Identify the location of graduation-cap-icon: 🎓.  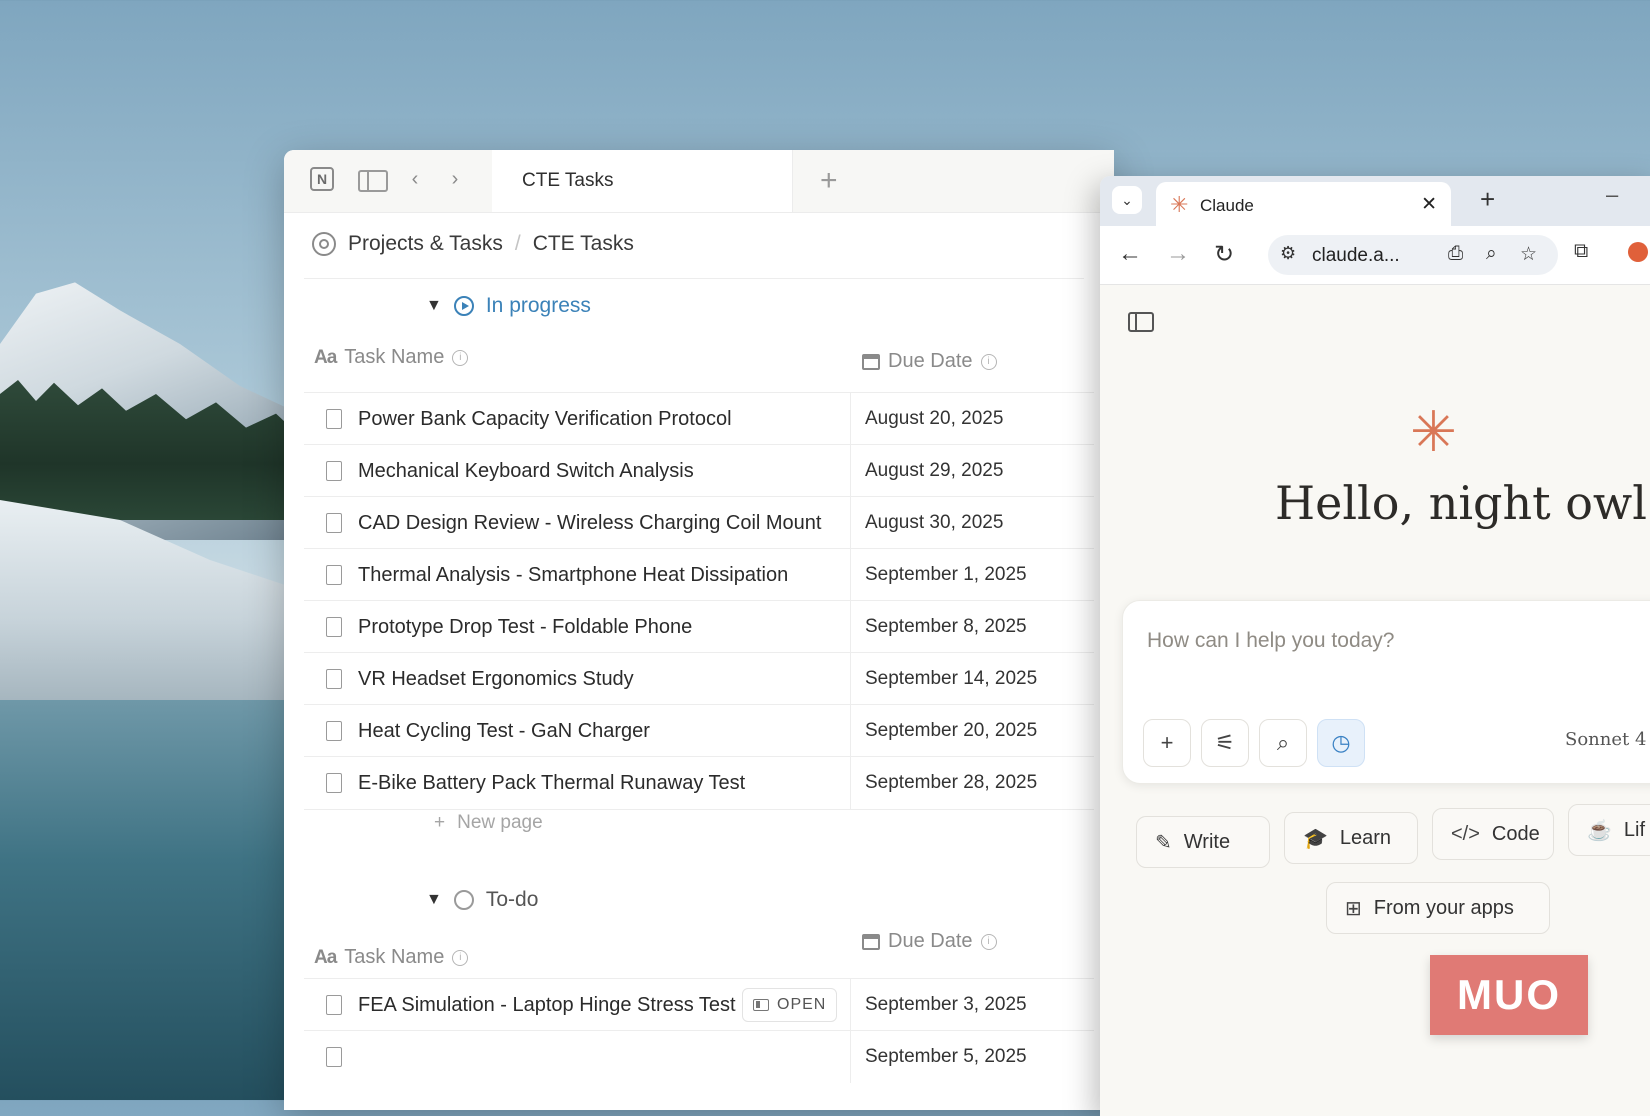
(1315, 838).